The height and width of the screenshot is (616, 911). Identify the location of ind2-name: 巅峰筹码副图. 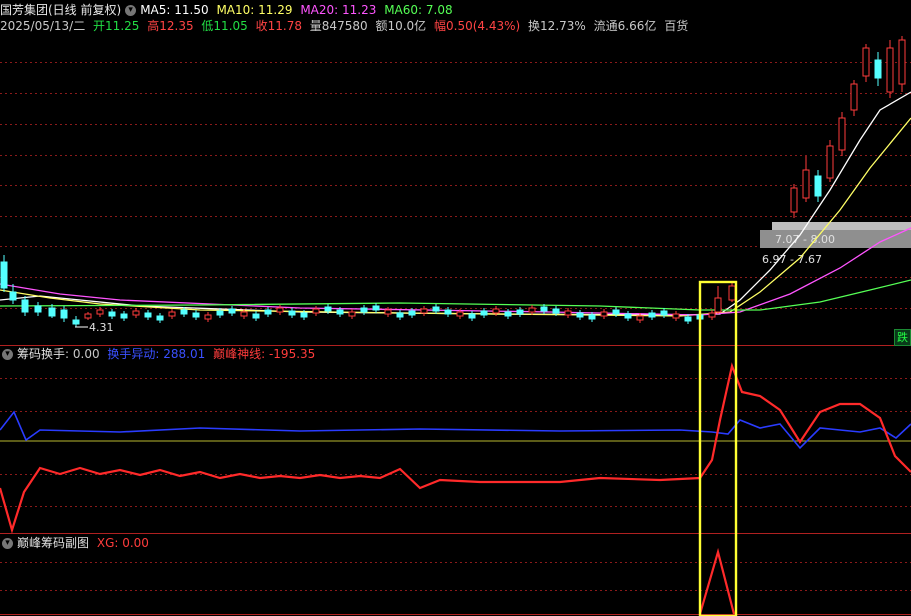
(53, 543).